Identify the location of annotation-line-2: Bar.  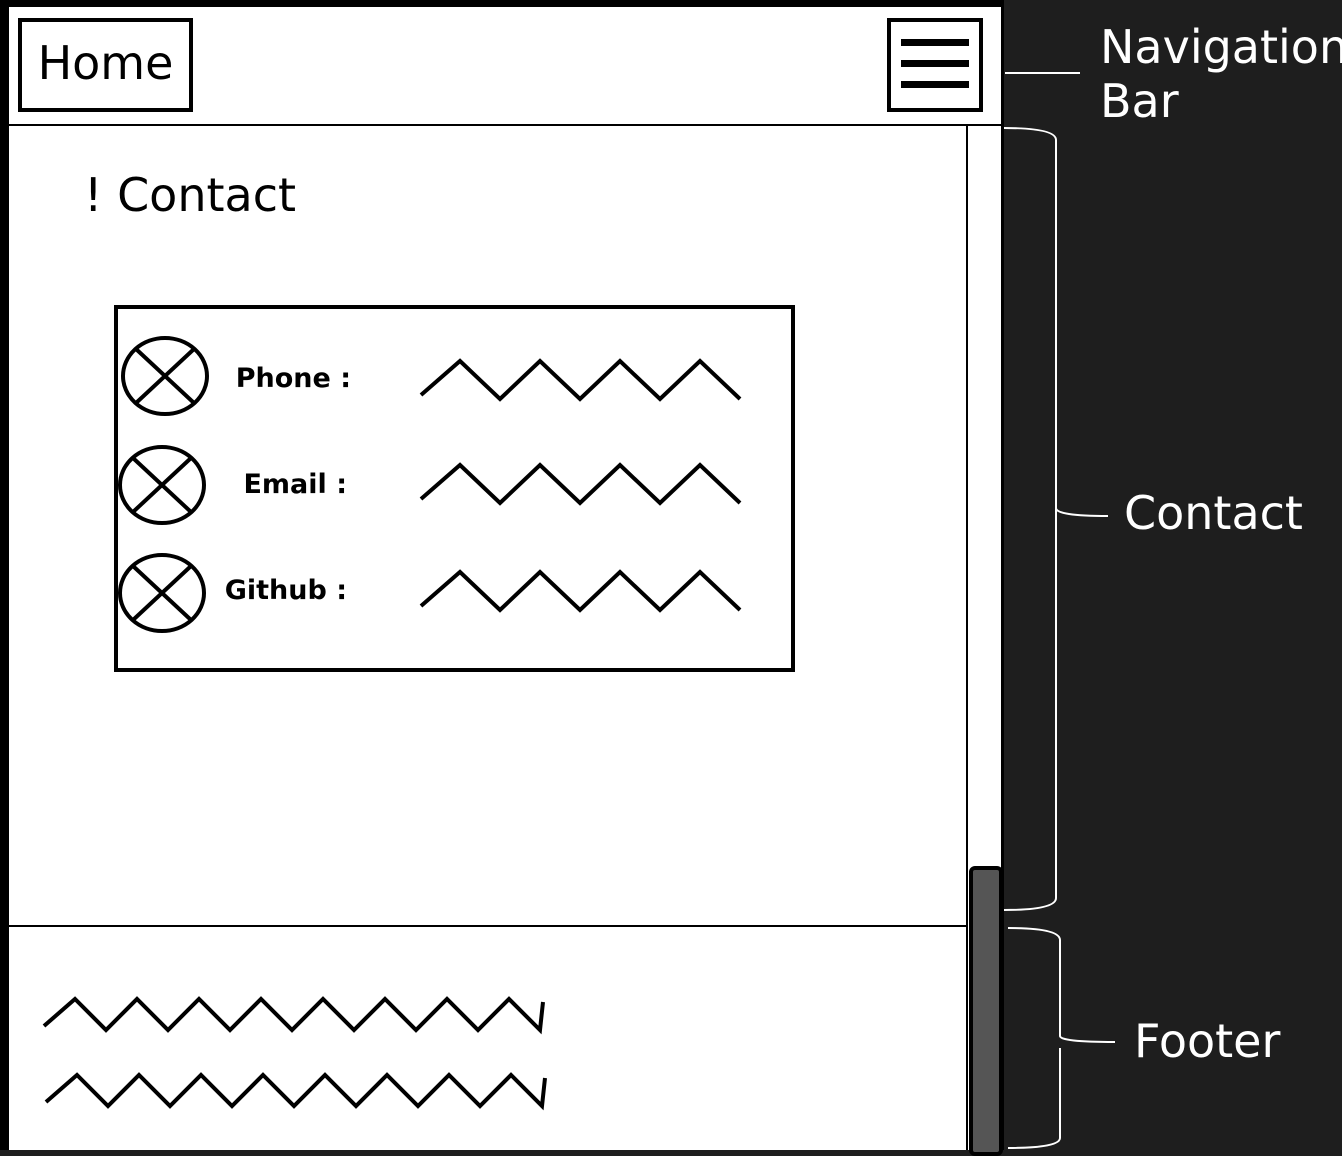
(1139, 101).